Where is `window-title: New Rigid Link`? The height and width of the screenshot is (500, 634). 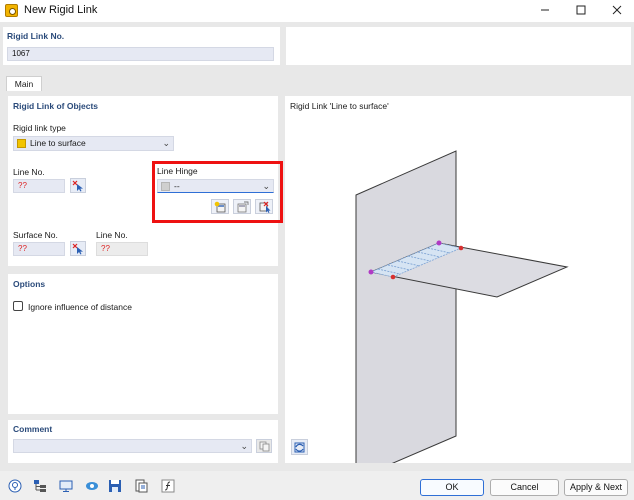 window-title: New Rigid Link is located at coordinates (61, 10).